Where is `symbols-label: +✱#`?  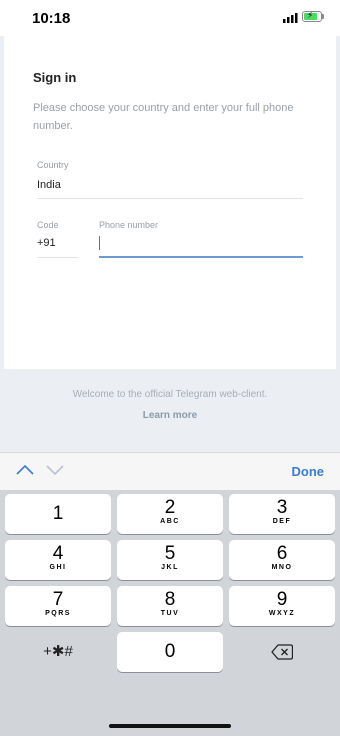 symbols-label: +✱# is located at coordinates (58, 651).